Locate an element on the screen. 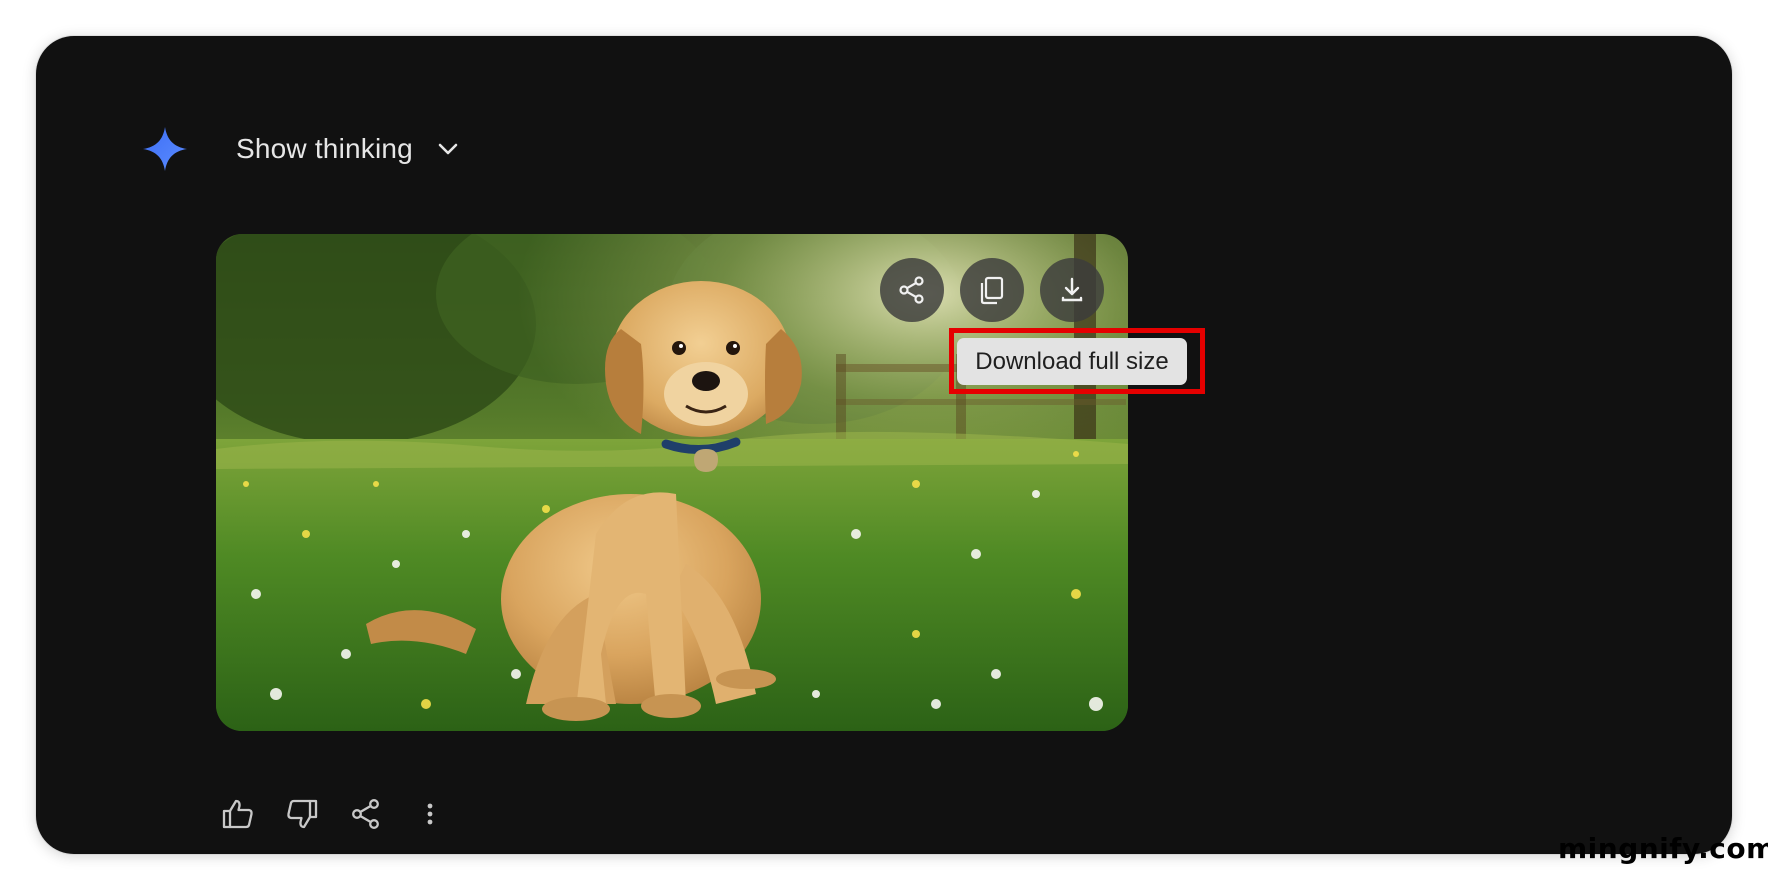 This screenshot has height=890, width=1768. response-actions is located at coordinates (344, 814).